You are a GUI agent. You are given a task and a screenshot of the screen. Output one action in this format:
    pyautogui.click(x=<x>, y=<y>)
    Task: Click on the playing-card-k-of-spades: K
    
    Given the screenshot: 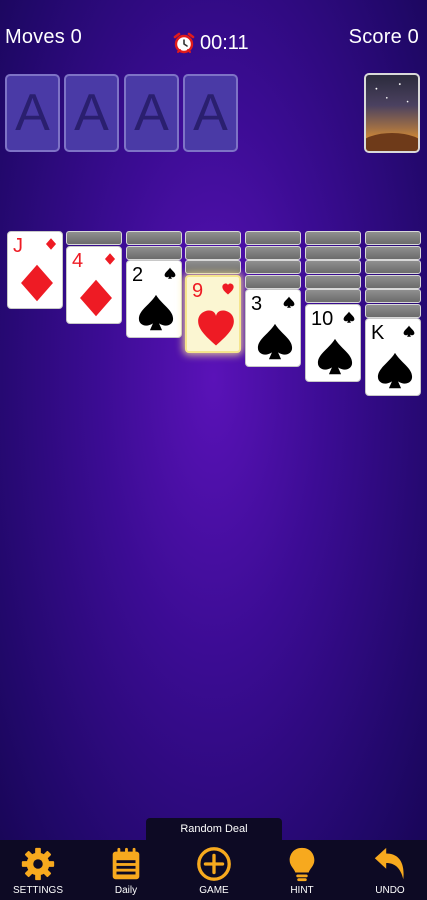 What is the action you would take?
    pyautogui.click(x=393, y=357)
    